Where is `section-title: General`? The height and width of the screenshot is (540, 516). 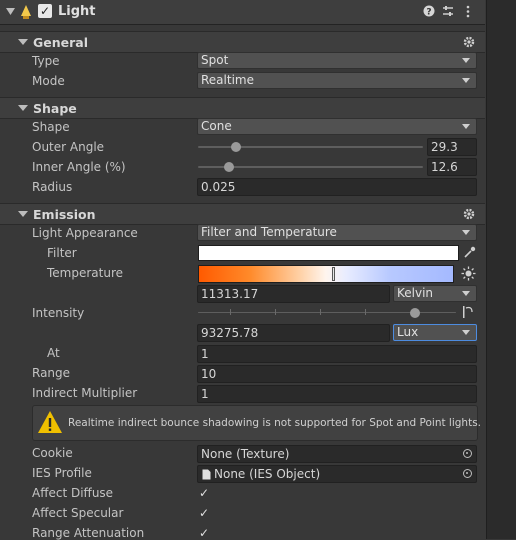
section-title: General is located at coordinates (60, 42).